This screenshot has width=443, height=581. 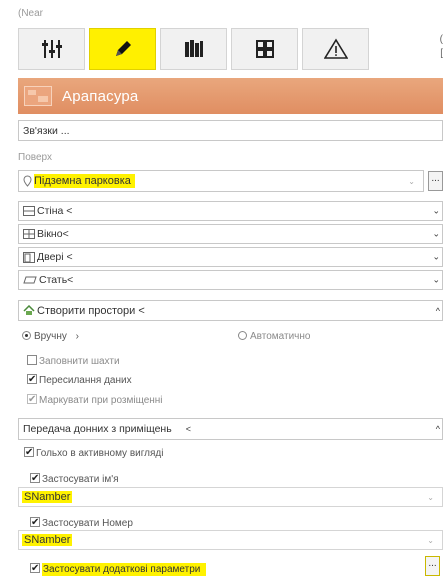 I want to click on warning-button, so click(x=335, y=49).